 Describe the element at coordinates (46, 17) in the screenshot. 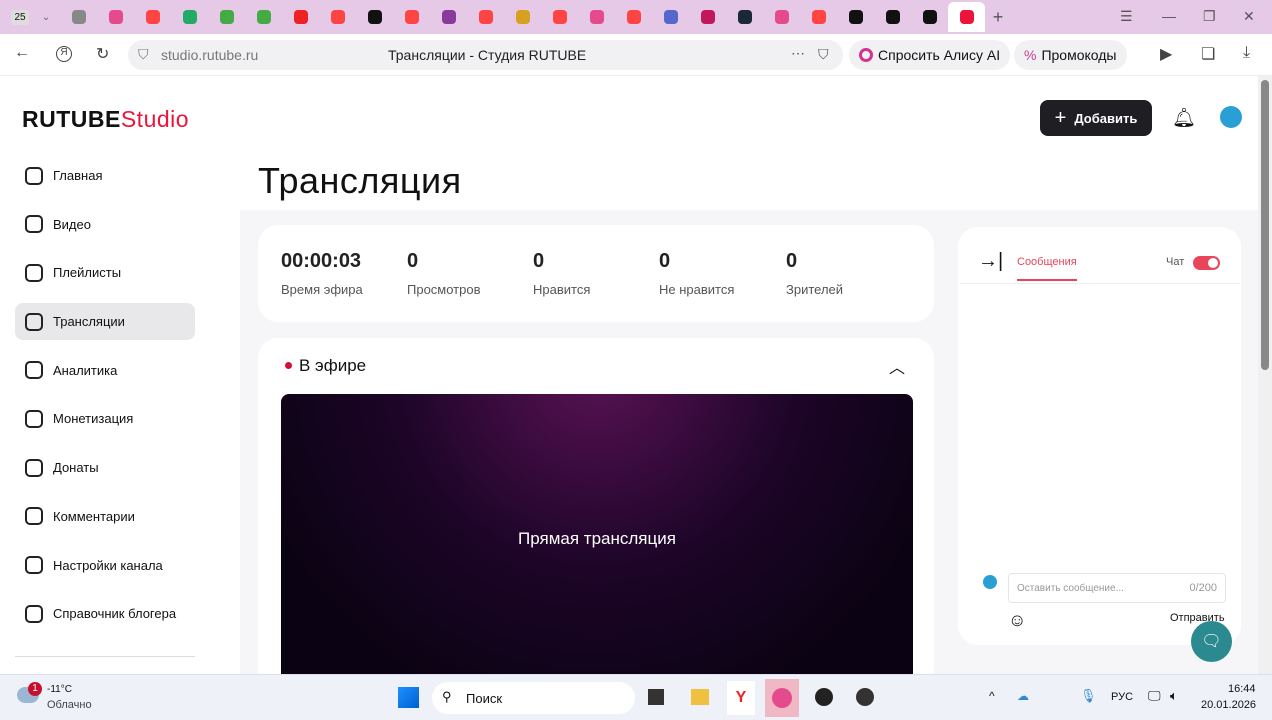

I see `tabs-dropdown-icon: ⌄` at that location.